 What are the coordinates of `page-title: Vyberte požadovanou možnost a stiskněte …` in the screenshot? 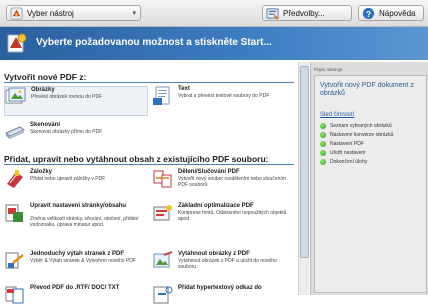 It's located at (154, 42).